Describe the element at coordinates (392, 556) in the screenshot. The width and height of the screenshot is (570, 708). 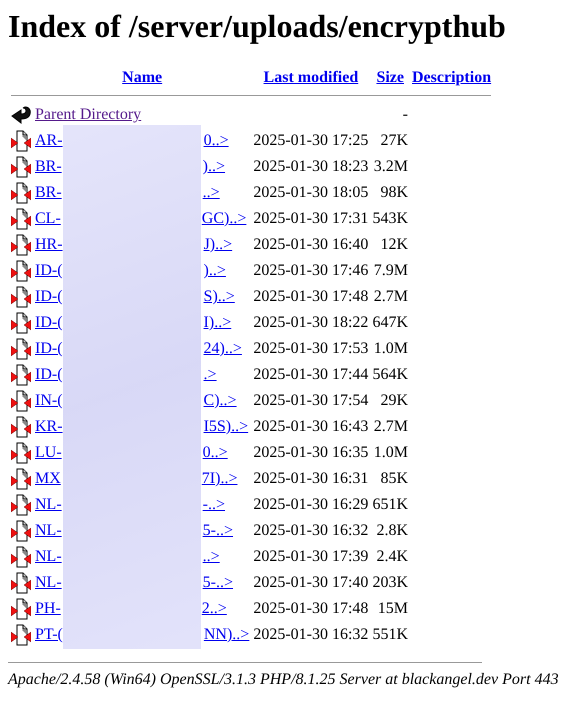
I see `file-size: 2.4K` at that location.